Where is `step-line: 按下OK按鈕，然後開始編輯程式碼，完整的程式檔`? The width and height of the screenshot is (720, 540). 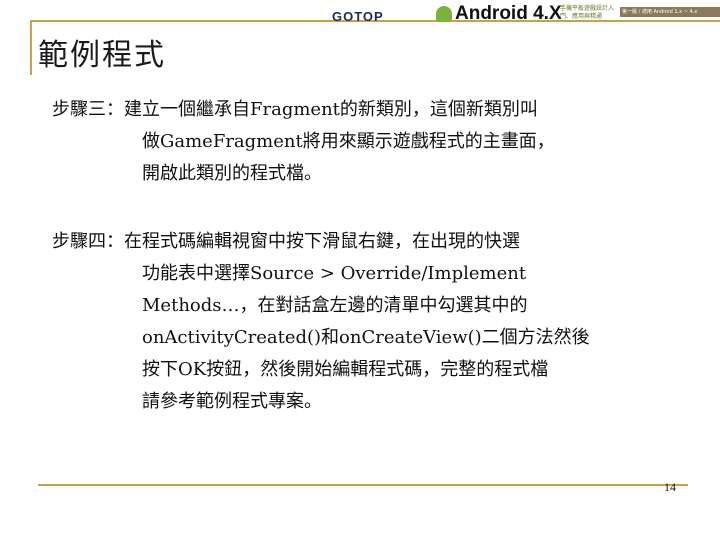
step-line: 按下OK按鈕，然後開始編輯程式碼，完整的程式檔 is located at coordinates (345, 369).